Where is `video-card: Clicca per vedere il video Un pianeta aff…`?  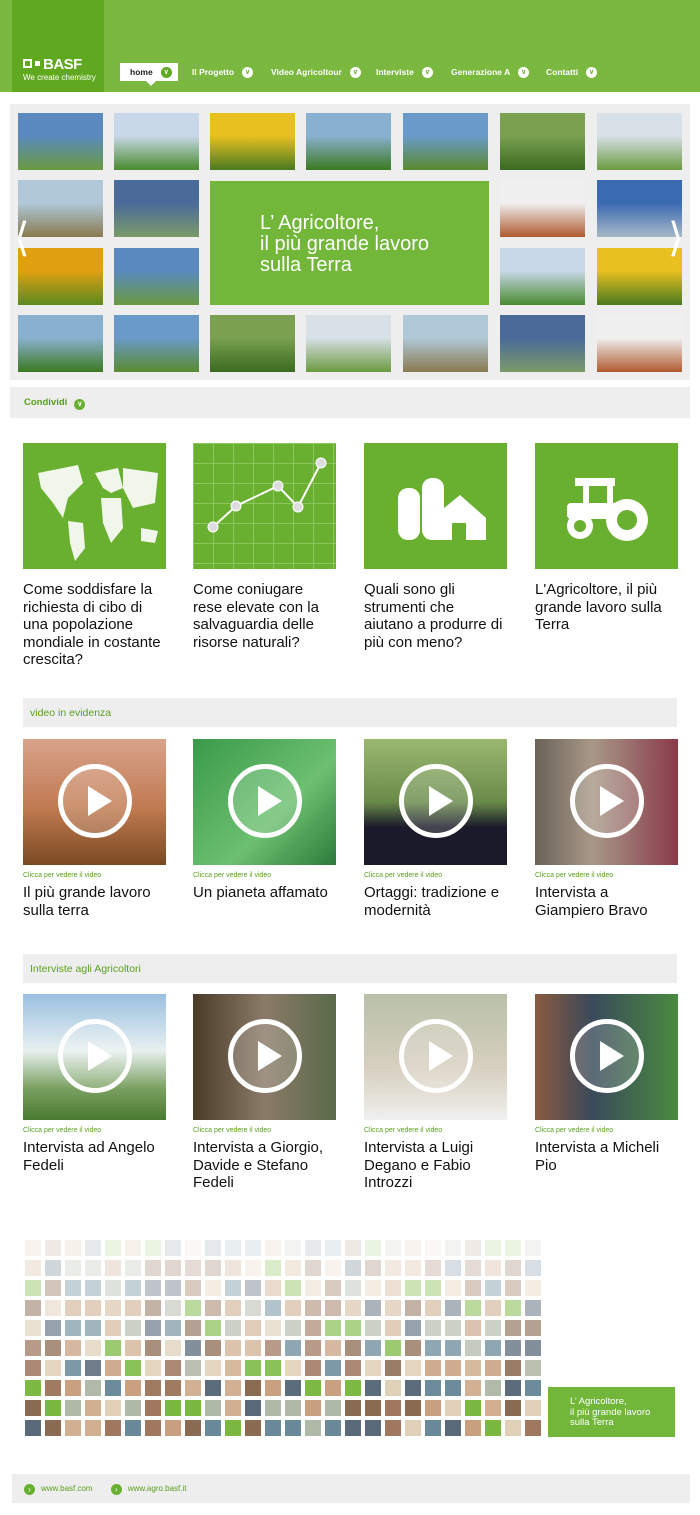
video-card: Clicca per vedere il video Un pianeta aff… is located at coordinates (264, 820).